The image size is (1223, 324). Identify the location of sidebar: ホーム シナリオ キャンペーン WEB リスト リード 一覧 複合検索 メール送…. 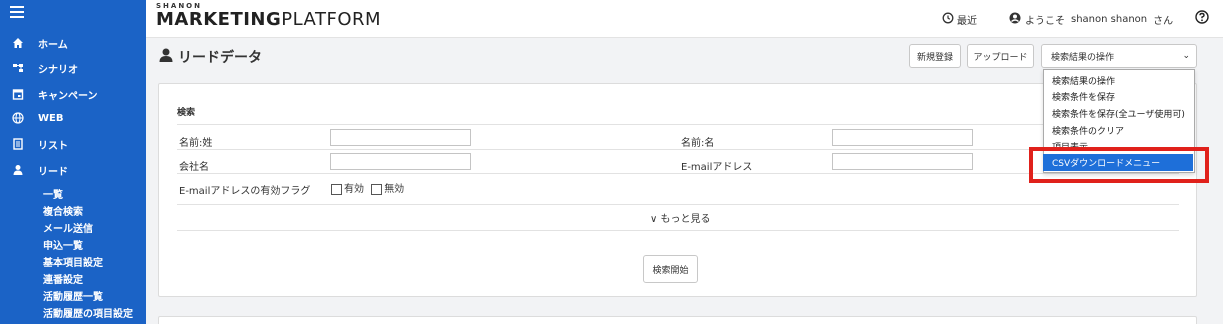
(73, 162).